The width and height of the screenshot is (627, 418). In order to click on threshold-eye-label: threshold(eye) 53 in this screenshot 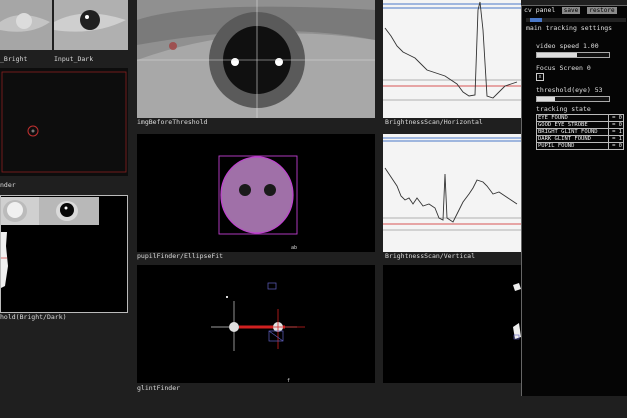, I will do `click(569, 90)`.